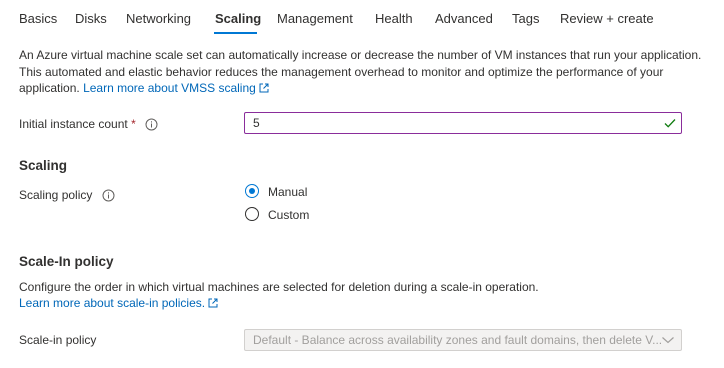  Describe the element at coordinates (394, 18) in the screenshot. I see `tab-health: Health` at that location.